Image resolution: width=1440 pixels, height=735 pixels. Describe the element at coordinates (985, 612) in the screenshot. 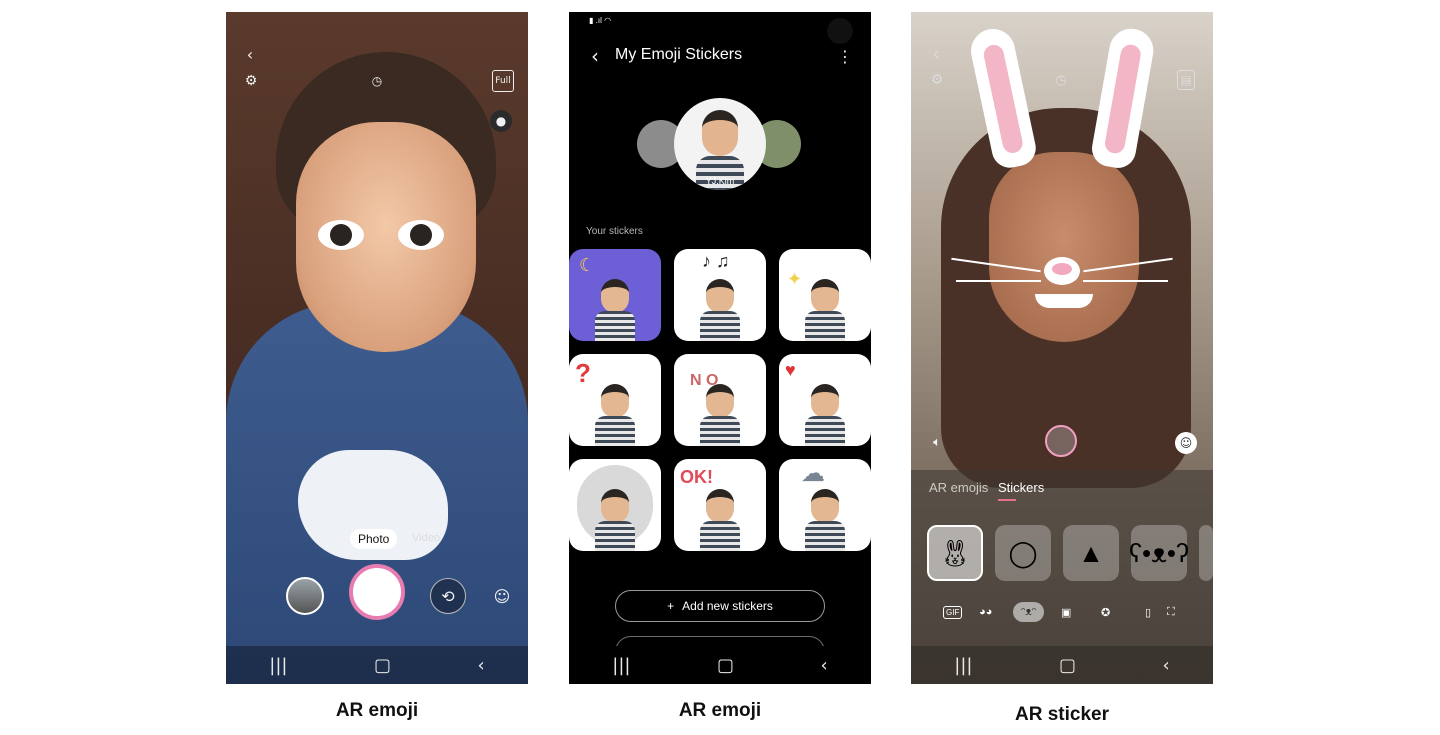

I see `category-glasses-icon: ◕◕` at that location.